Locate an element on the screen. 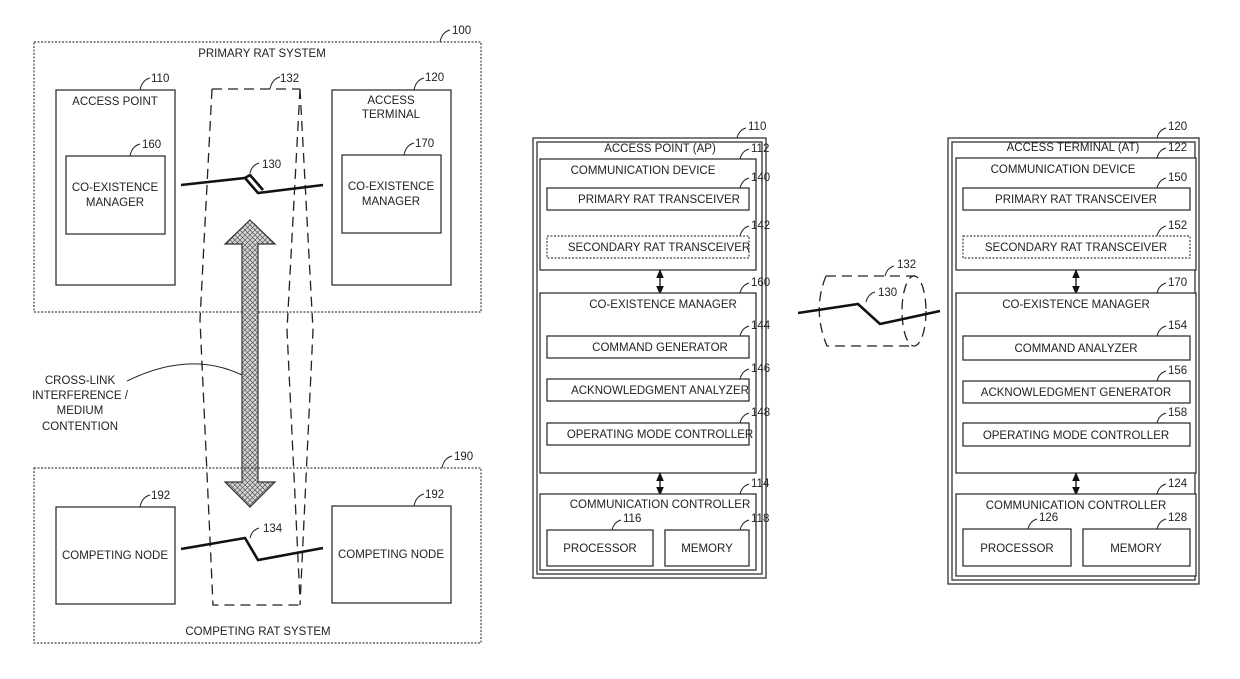 Image resolution: width=1240 pixels, height=679 pixels. access-terminal-label-2: TERMINAL is located at coordinates (391, 115).